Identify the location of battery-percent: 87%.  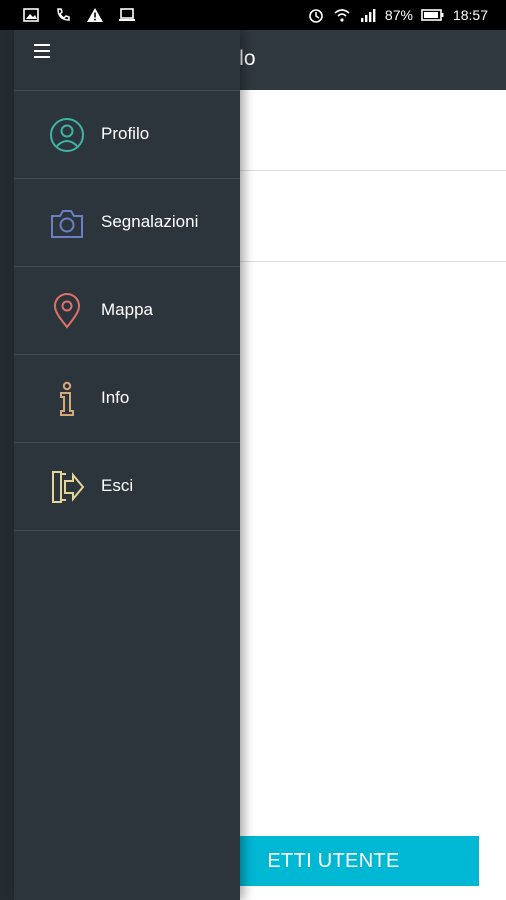
(398, 15).